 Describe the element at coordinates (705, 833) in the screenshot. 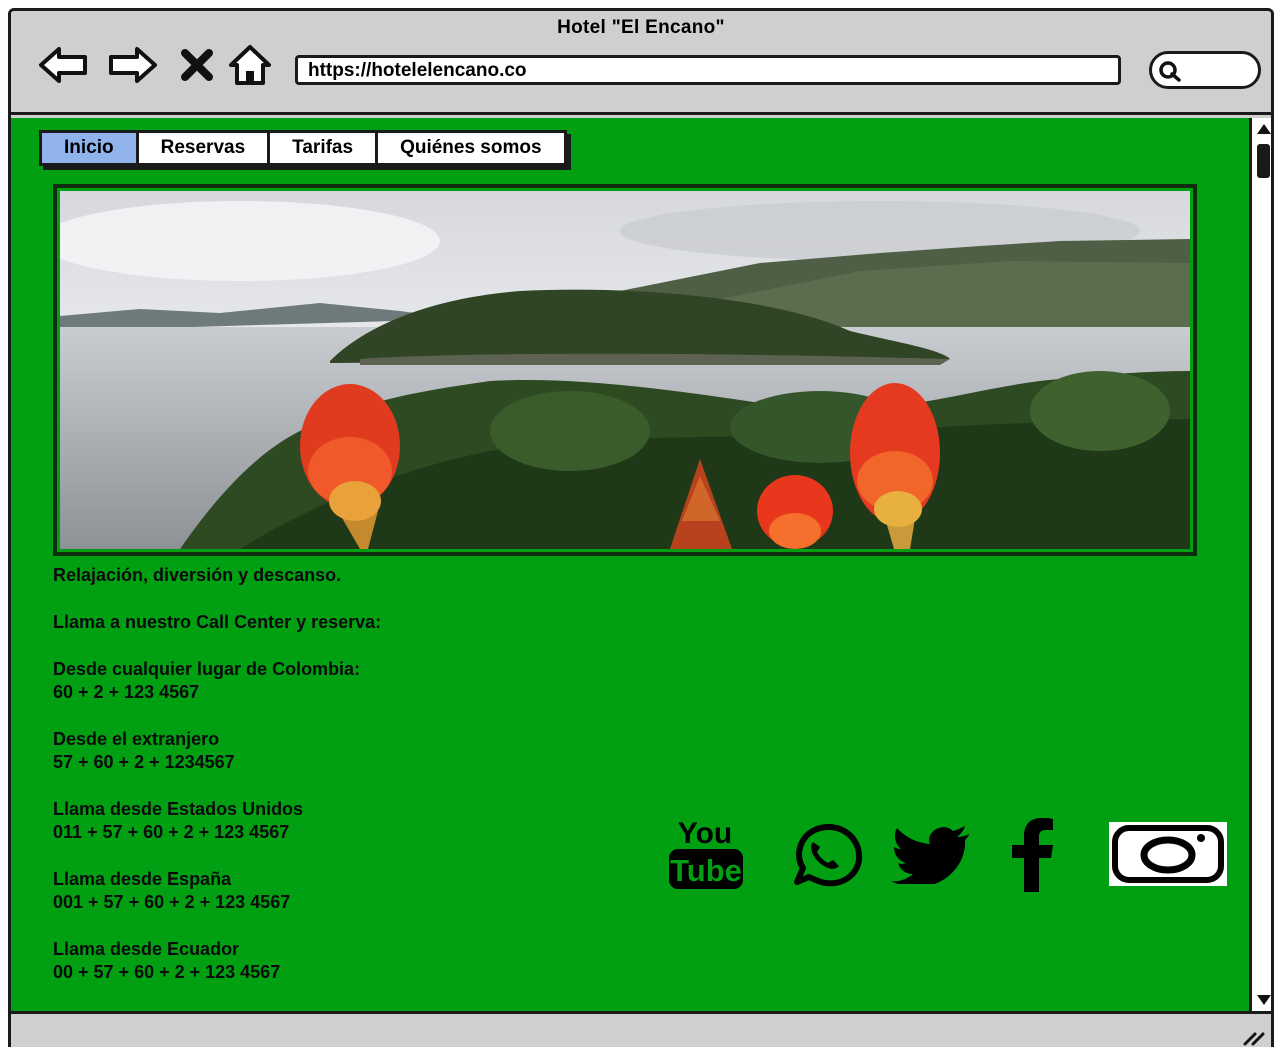

I see `youtube-top-text: You` at that location.